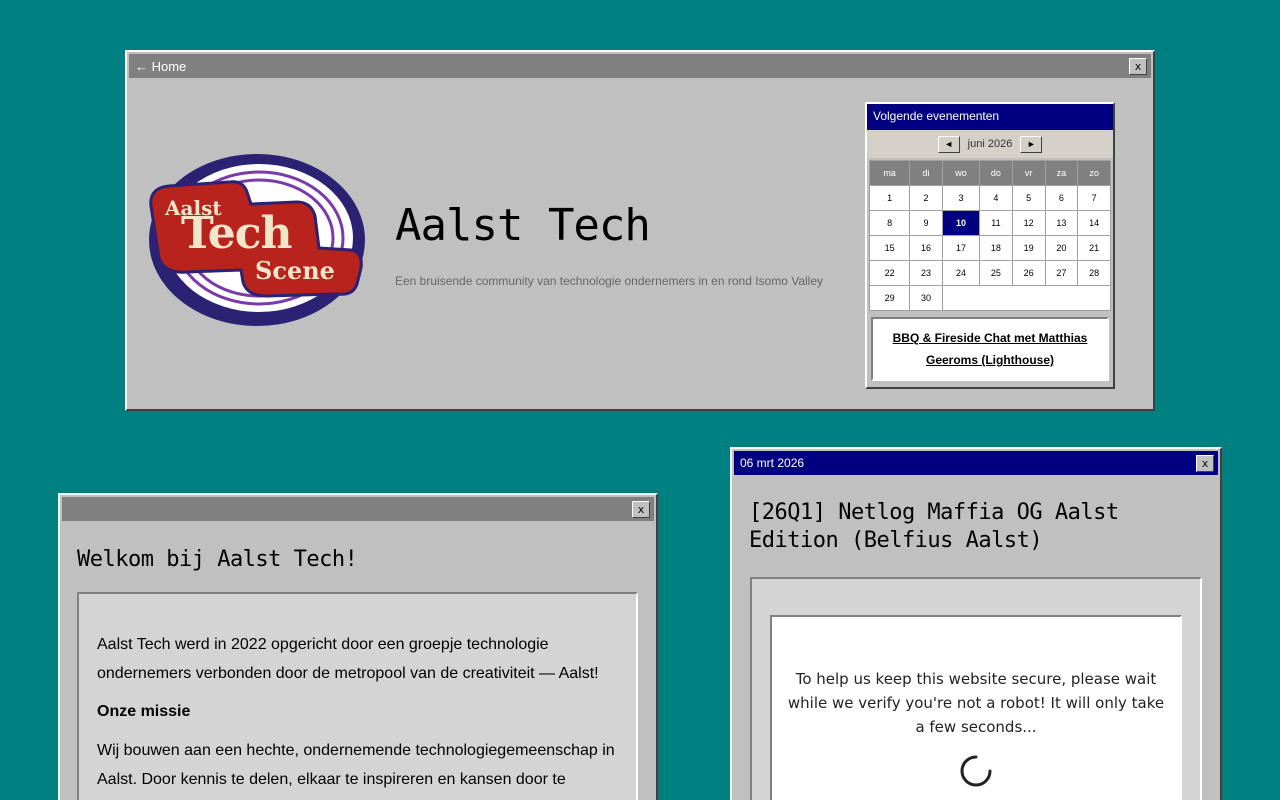  Describe the element at coordinates (889, 173) in the screenshot. I see `weekday-header: ma` at that location.